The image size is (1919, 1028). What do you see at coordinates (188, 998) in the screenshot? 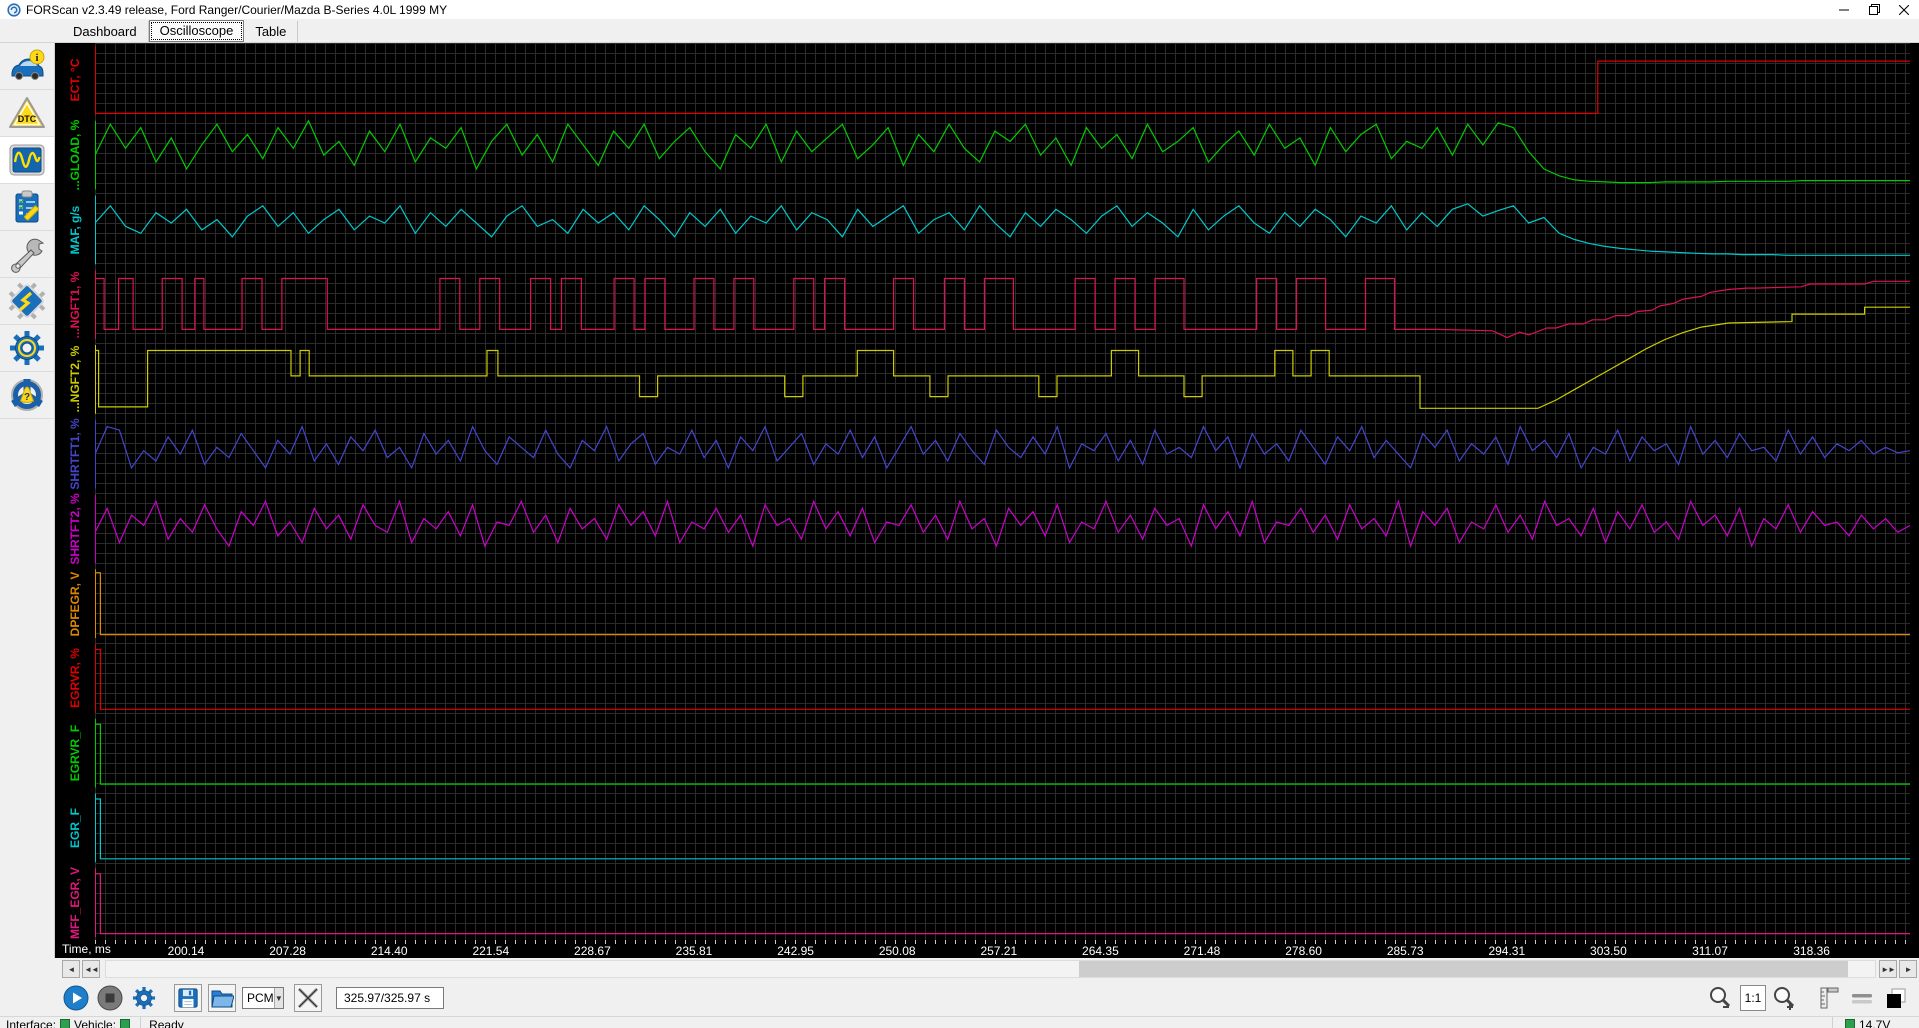
I see `save-button` at bounding box center [188, 998].